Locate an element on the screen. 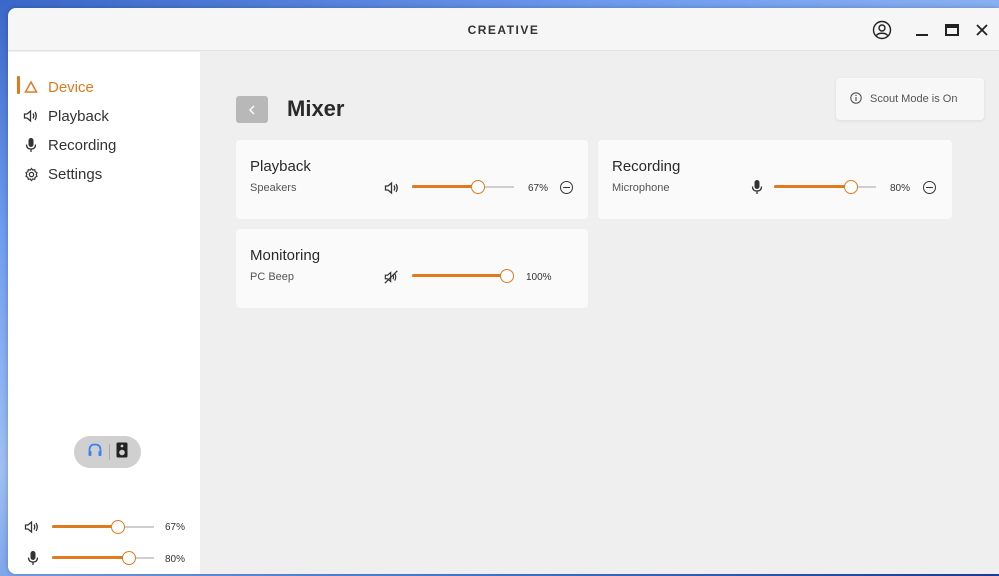 Image resolution: width=999 pixels, height=576 pixels. playback-volume-slider is located at coordinates (463, 187).